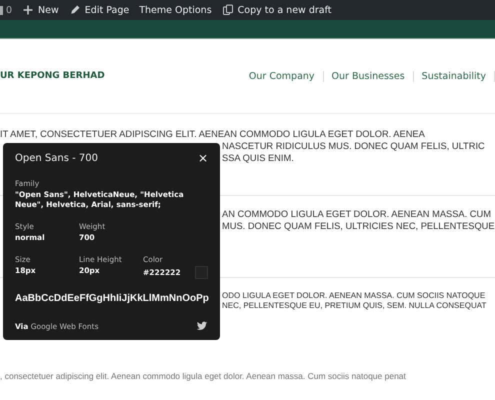  What do you see at coordinates (202, 326) in the screenshot?
I see `bird-icon` at bounding box center [202, 326].